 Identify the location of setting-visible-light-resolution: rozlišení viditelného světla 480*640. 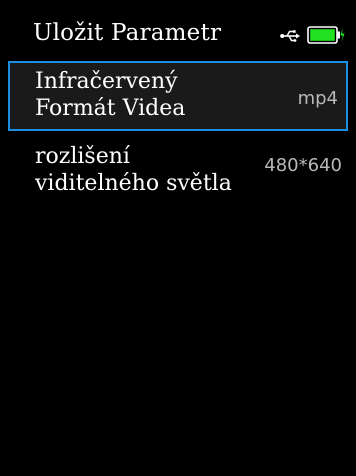
(178, 173).